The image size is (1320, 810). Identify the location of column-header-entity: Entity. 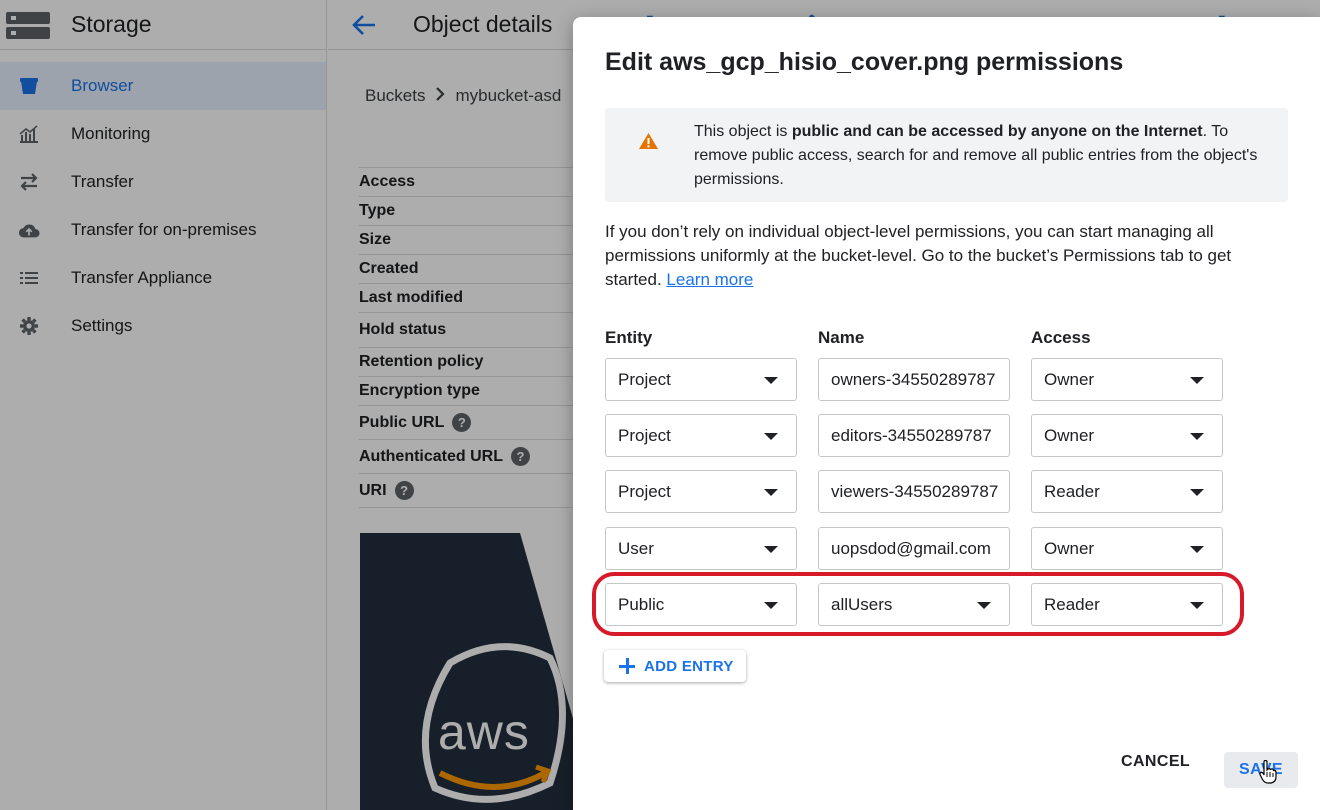
(629, 337).